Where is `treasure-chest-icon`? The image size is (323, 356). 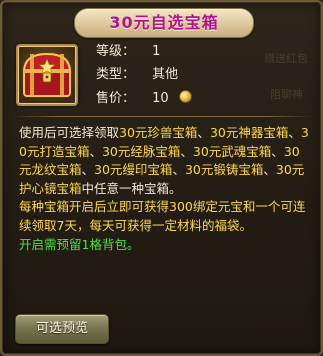 treasure-chest-icon is located at coordinates (47, 74).